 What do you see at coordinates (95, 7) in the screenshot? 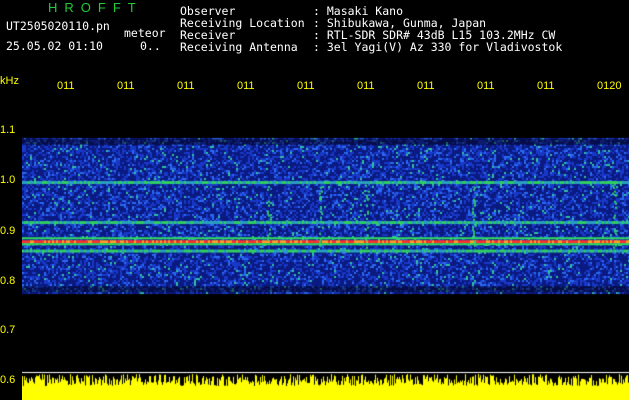
I see `app-logo: HROFFT` at bounding box center [95, 7].